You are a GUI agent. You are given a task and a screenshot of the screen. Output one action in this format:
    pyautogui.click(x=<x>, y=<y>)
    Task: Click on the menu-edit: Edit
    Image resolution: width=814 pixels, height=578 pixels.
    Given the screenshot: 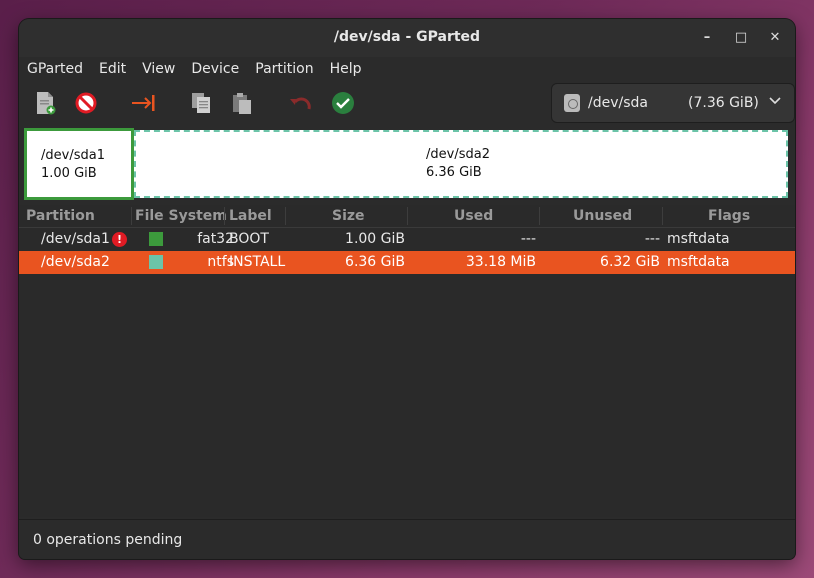 What is the action you would take?
    pyautogui.click(x=116, y=69)
    